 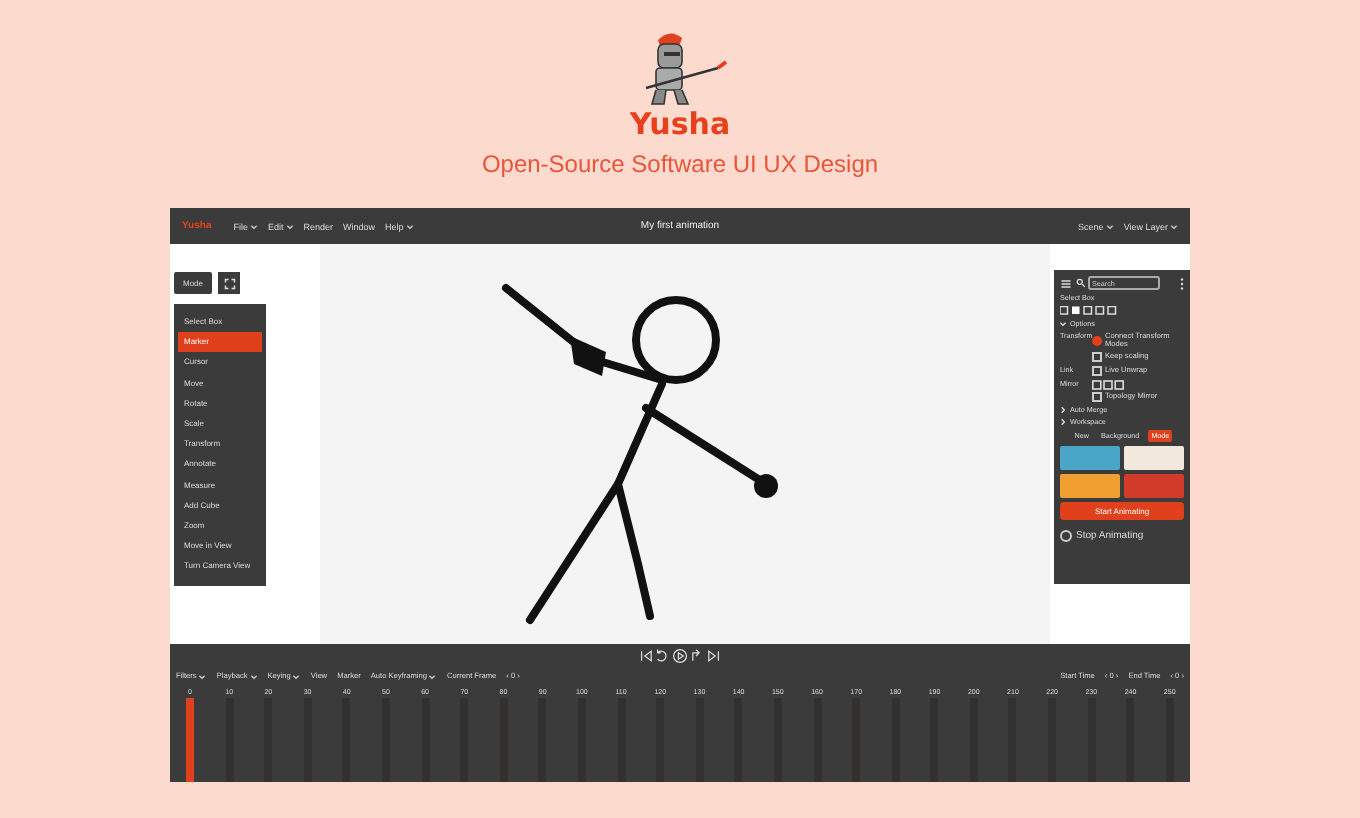 I want to click on expand-icon, so click(x=229, y=283).